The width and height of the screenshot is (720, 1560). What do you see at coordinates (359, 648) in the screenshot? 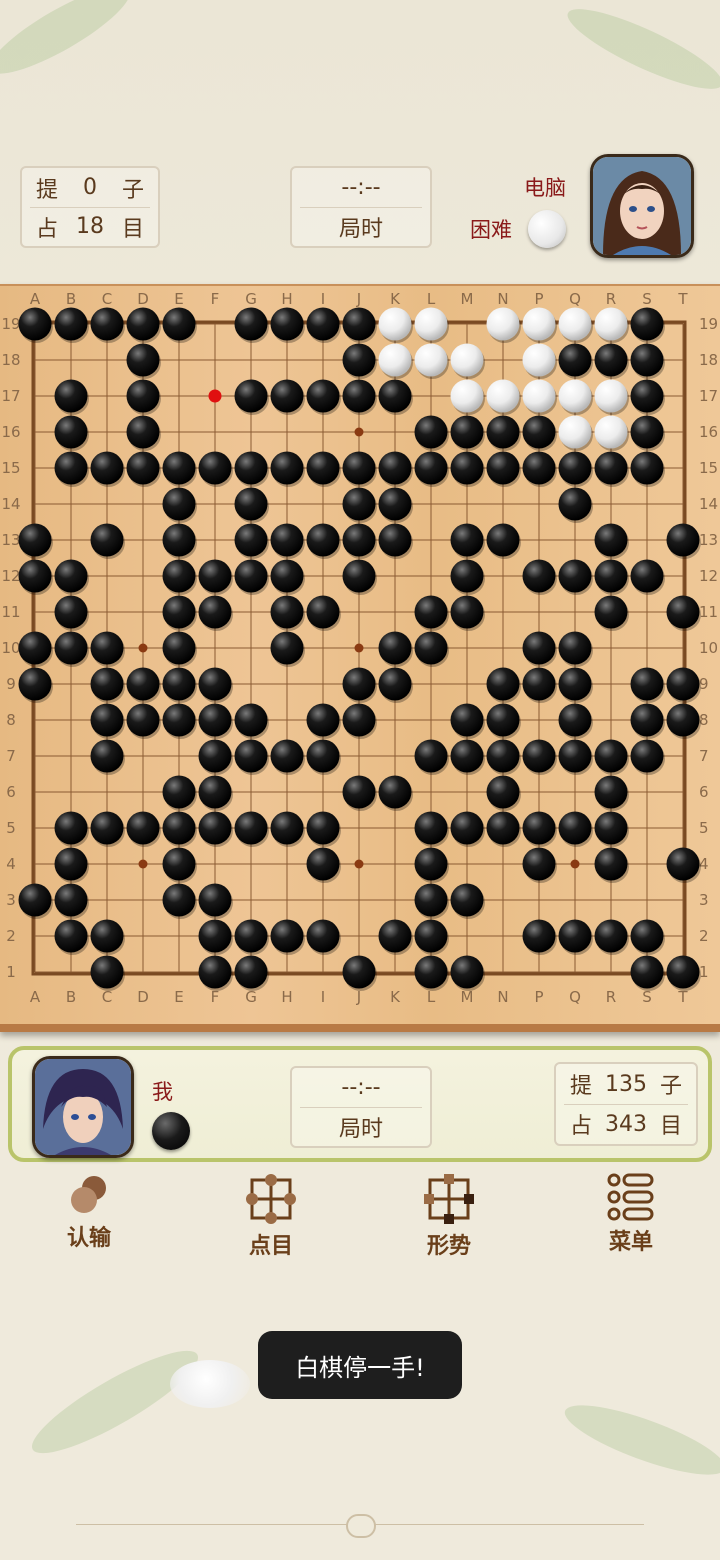
I see `star-point` at bounding box center [359, 648].